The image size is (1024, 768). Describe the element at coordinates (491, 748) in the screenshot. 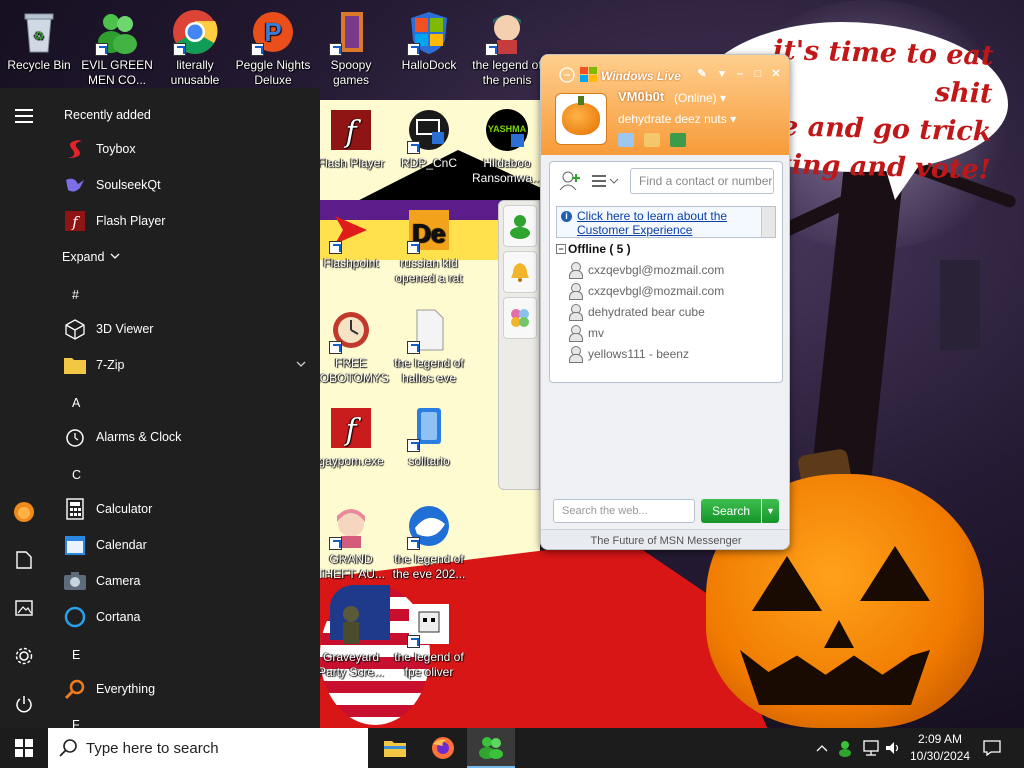

I see `taskbar-msn-messenger` at that location.